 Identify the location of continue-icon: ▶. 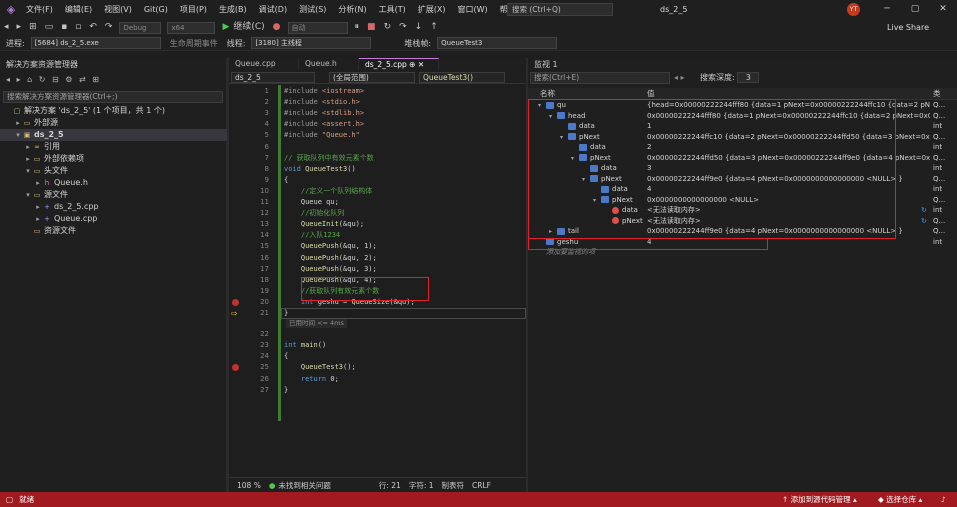
(225, 27).